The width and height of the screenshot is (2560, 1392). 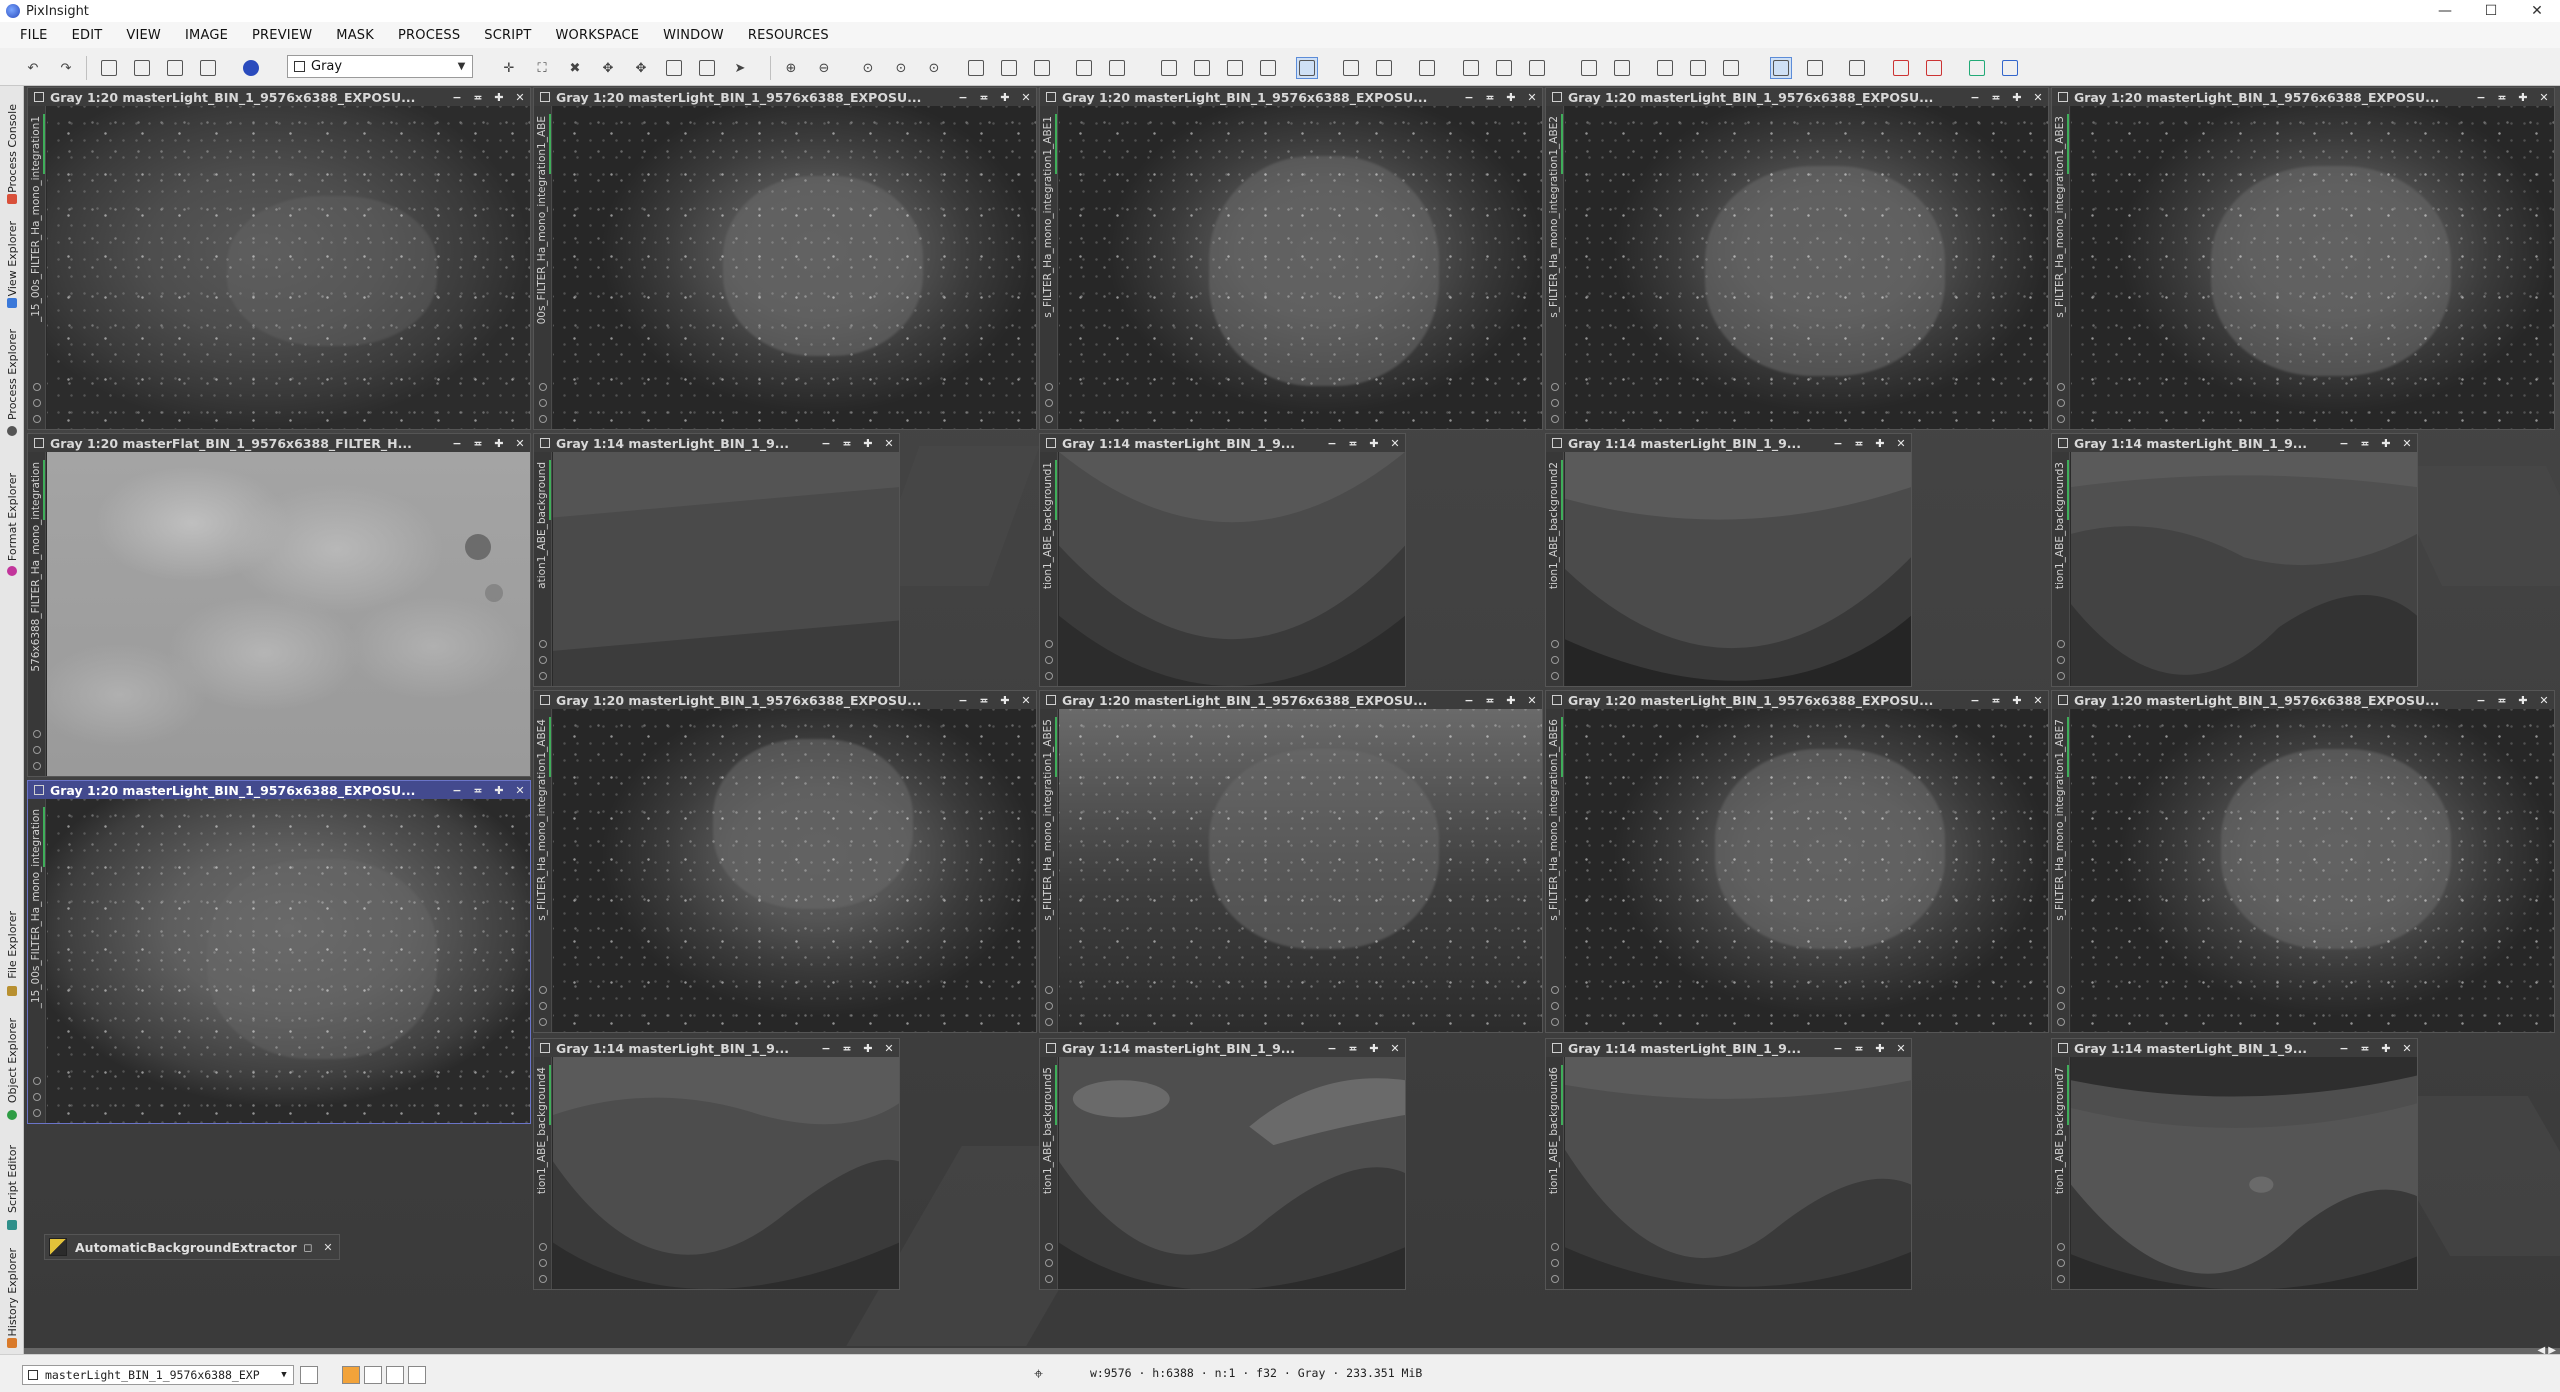 What do you see at coordinates (1731, 68) in the screenshot?
I see `file-explorer-icon` at bounding box center [1731, 68].